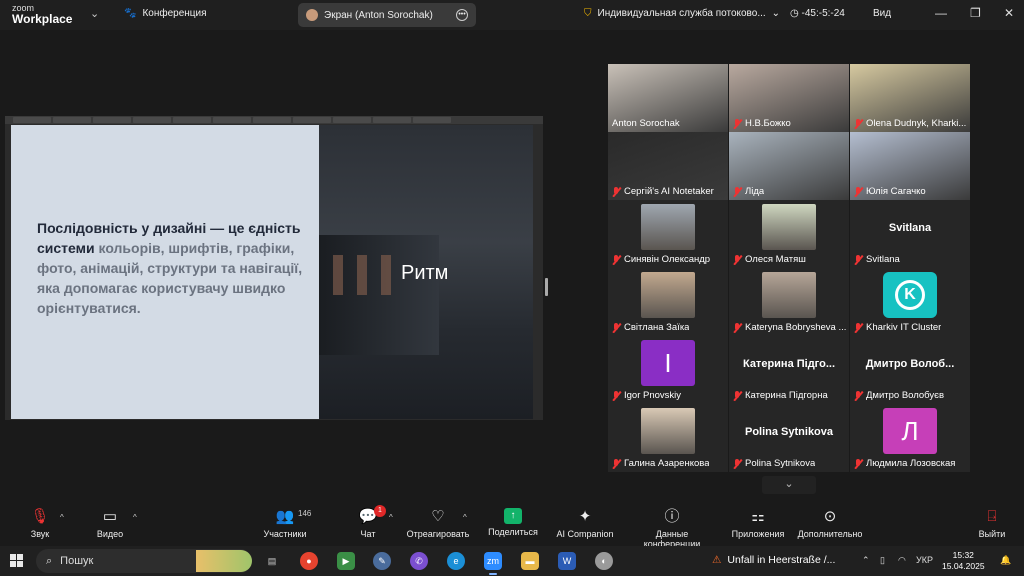 The width and height of the screenshot is (1024, 576). I want to click on car-warning-icon: ⚠, so click(717, 560).